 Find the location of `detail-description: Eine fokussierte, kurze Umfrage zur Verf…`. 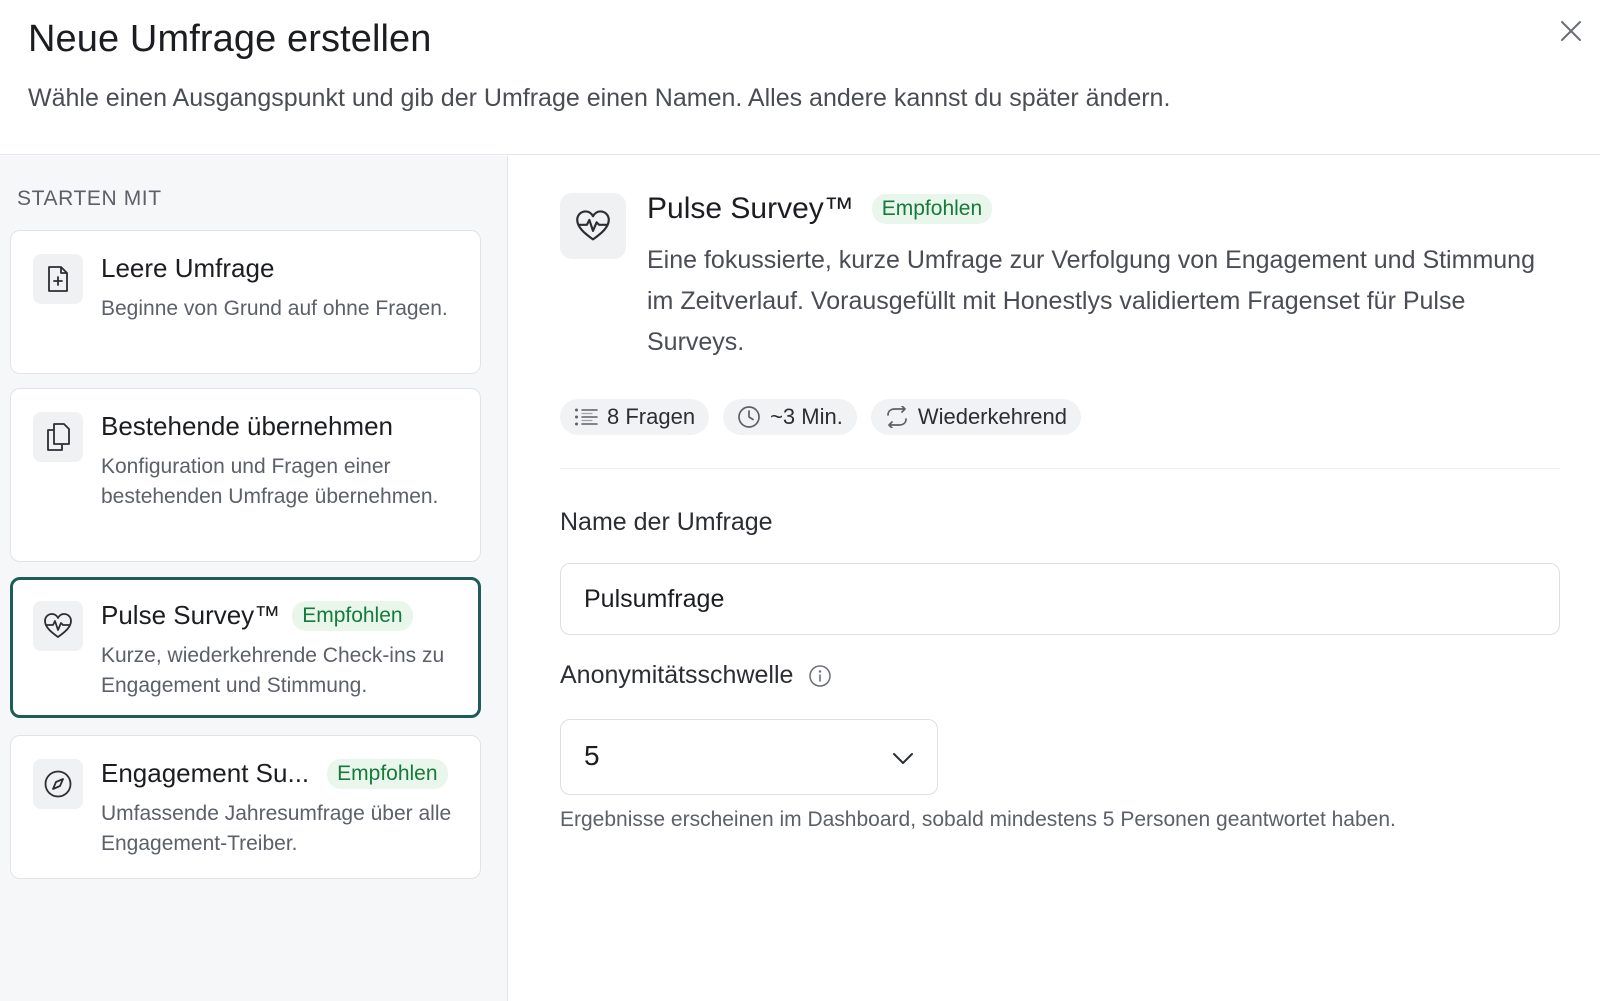

detail-description: Eine fokussierte, kurze Umfrage zur Verf… is located at coordinates (1091, 301).